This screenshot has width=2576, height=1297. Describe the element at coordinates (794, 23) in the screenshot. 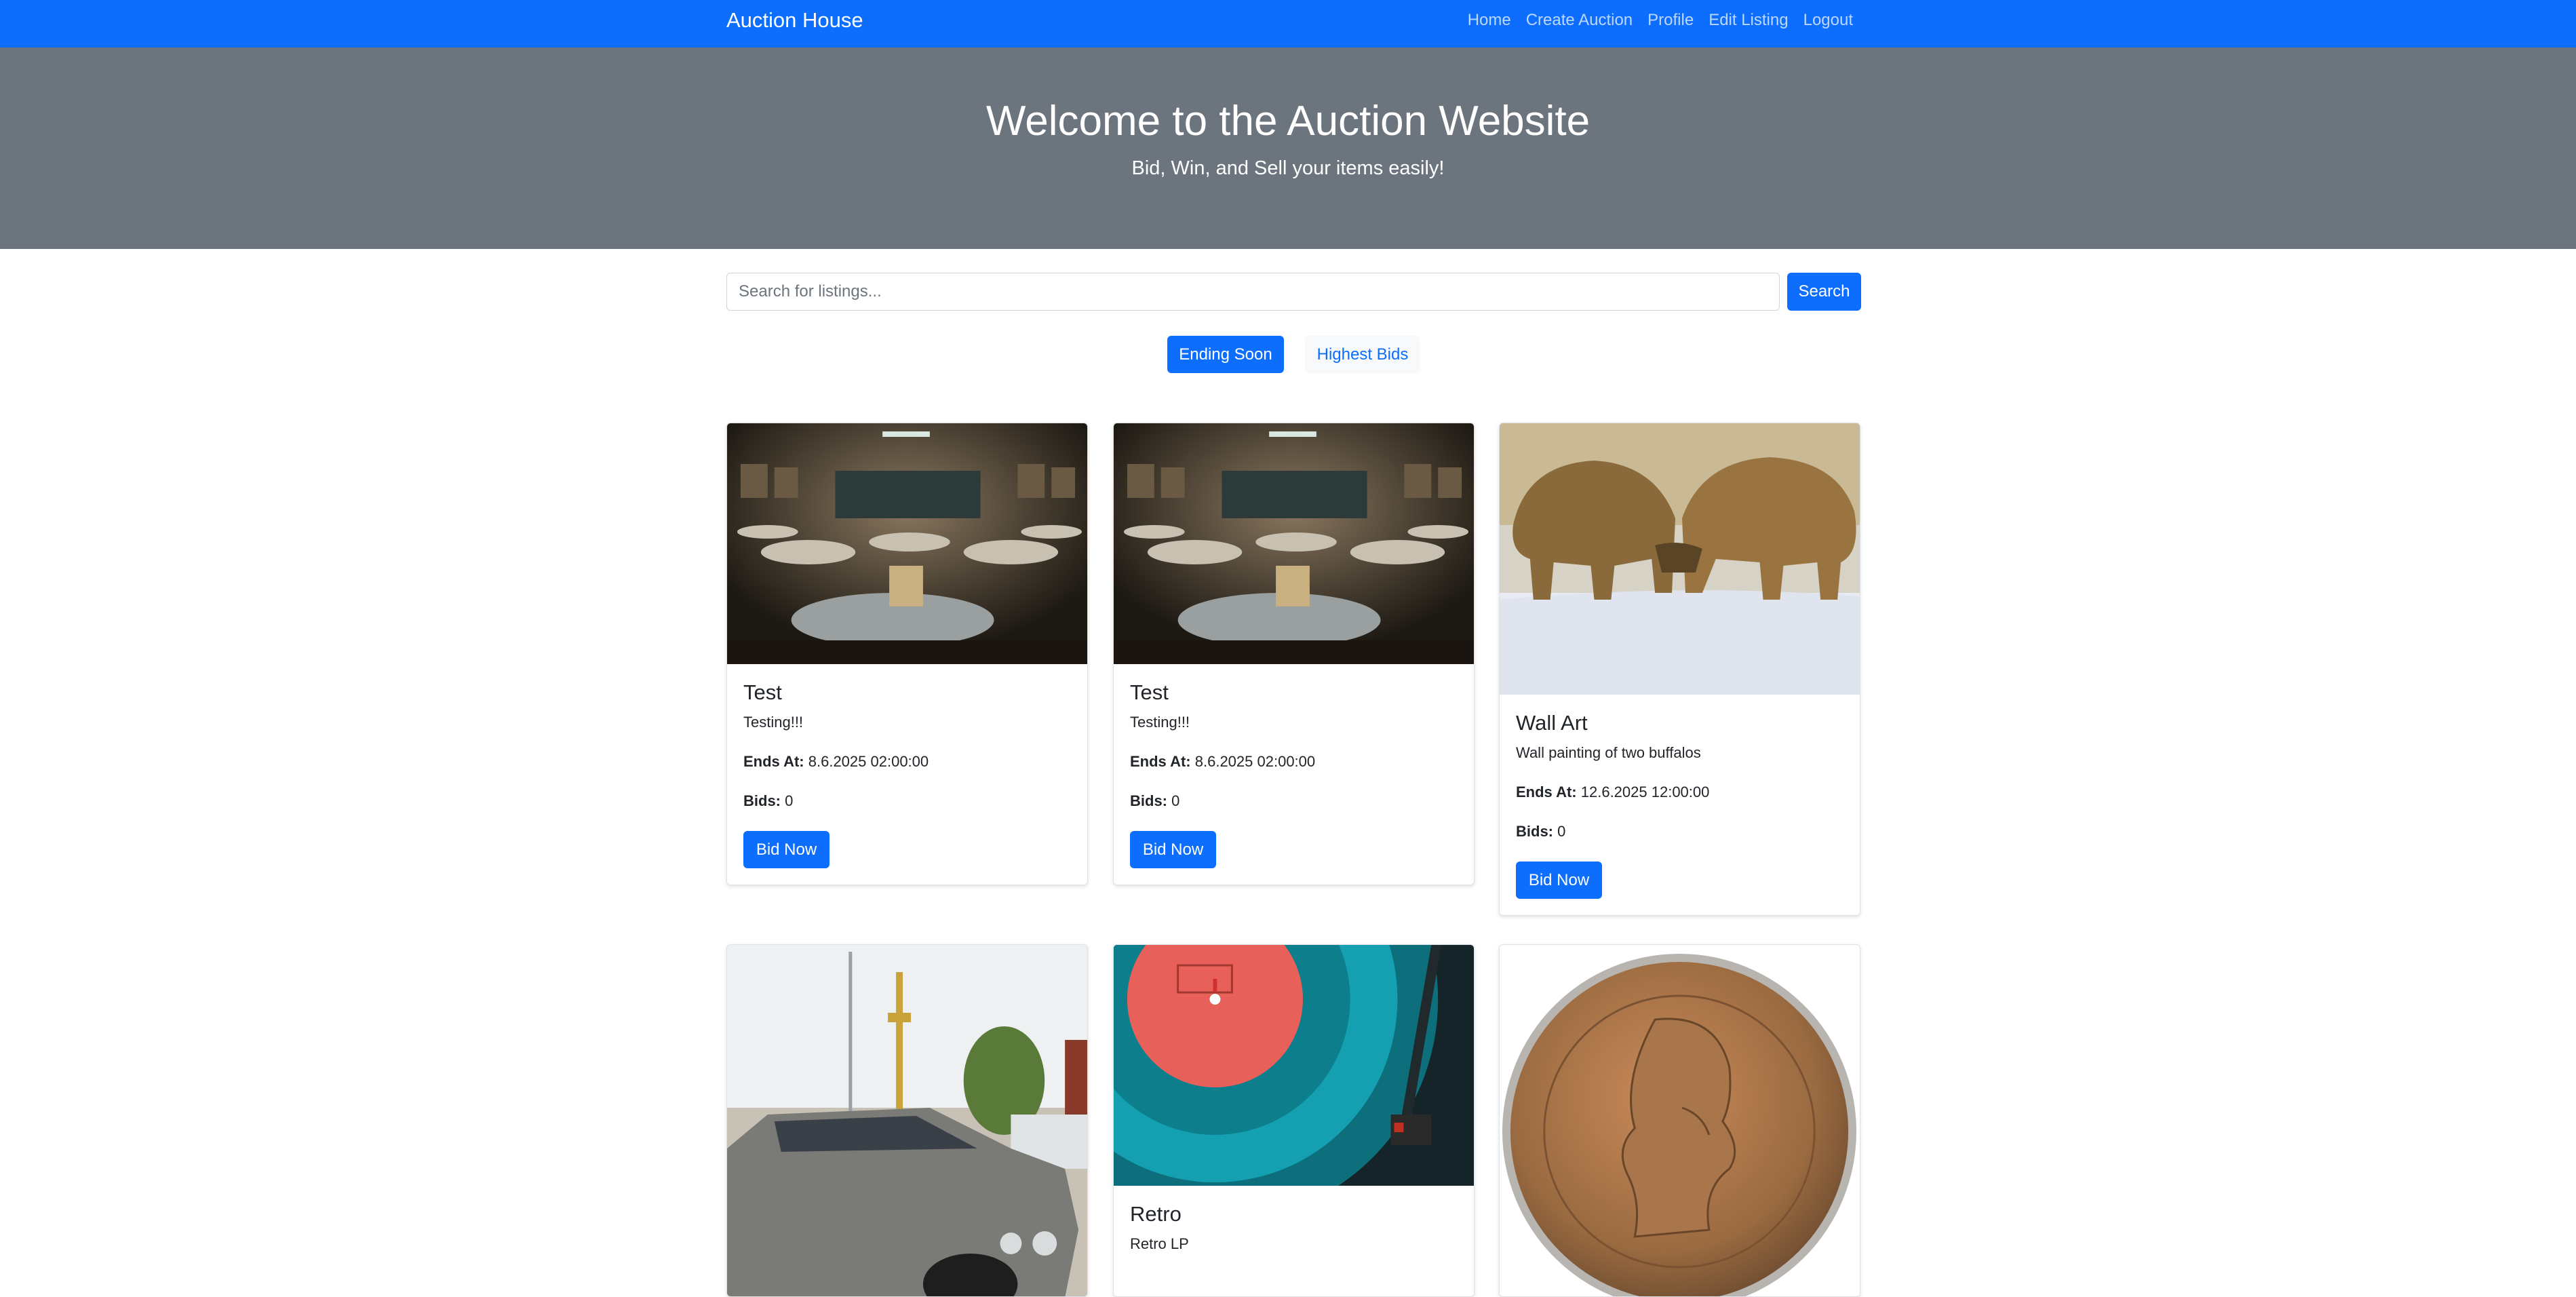

I see `brand-link: Auction House` at that location.